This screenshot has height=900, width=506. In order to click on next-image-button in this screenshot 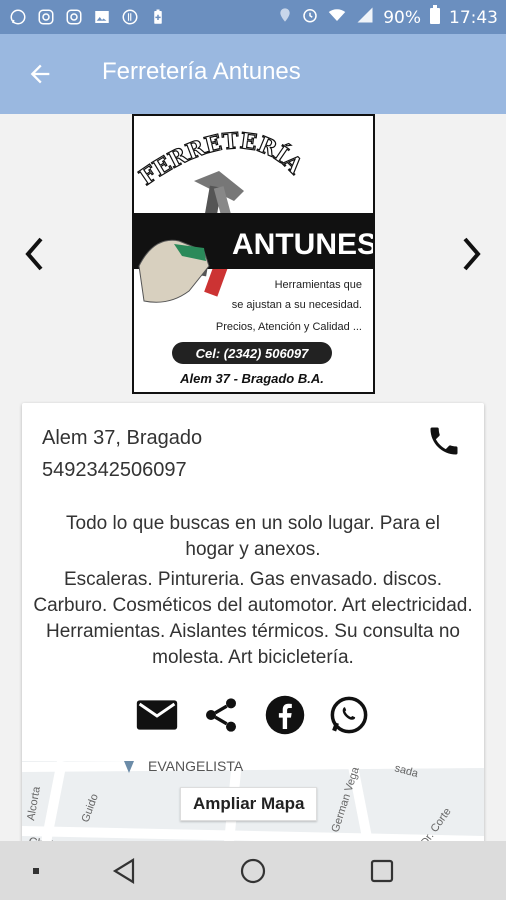, I will do `click(472, 254)`.